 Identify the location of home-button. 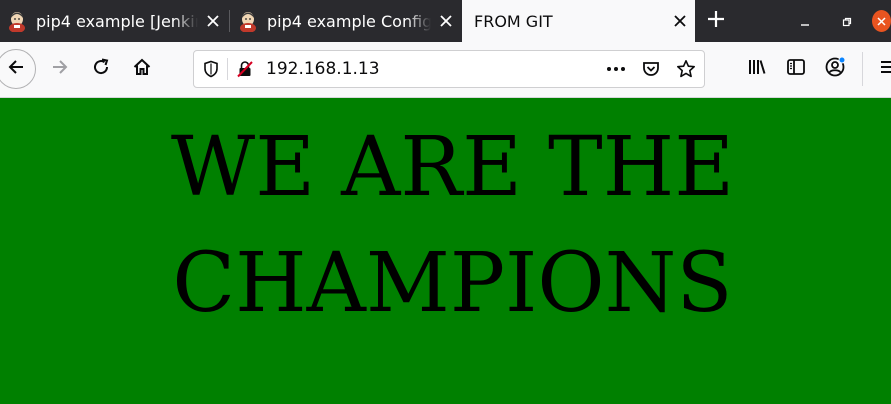
(142, 69).